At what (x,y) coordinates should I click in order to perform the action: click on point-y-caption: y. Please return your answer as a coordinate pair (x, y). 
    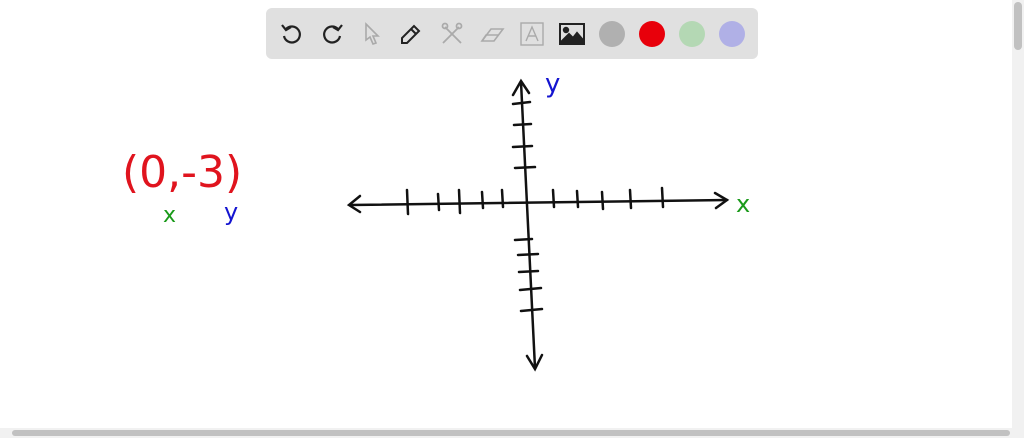
    Looking at the image, I should click on (231, 212).